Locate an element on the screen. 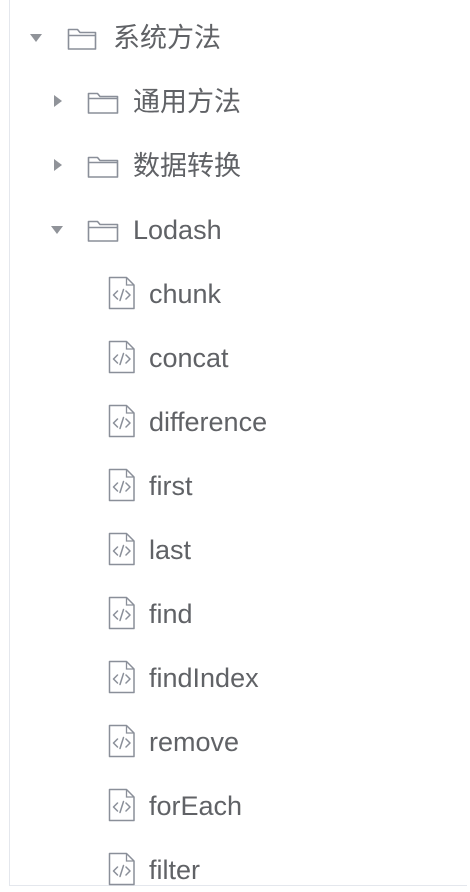 This screenshot has width=470, height=892. tree-node-label: Lodash is located at coordinates (177, 230).